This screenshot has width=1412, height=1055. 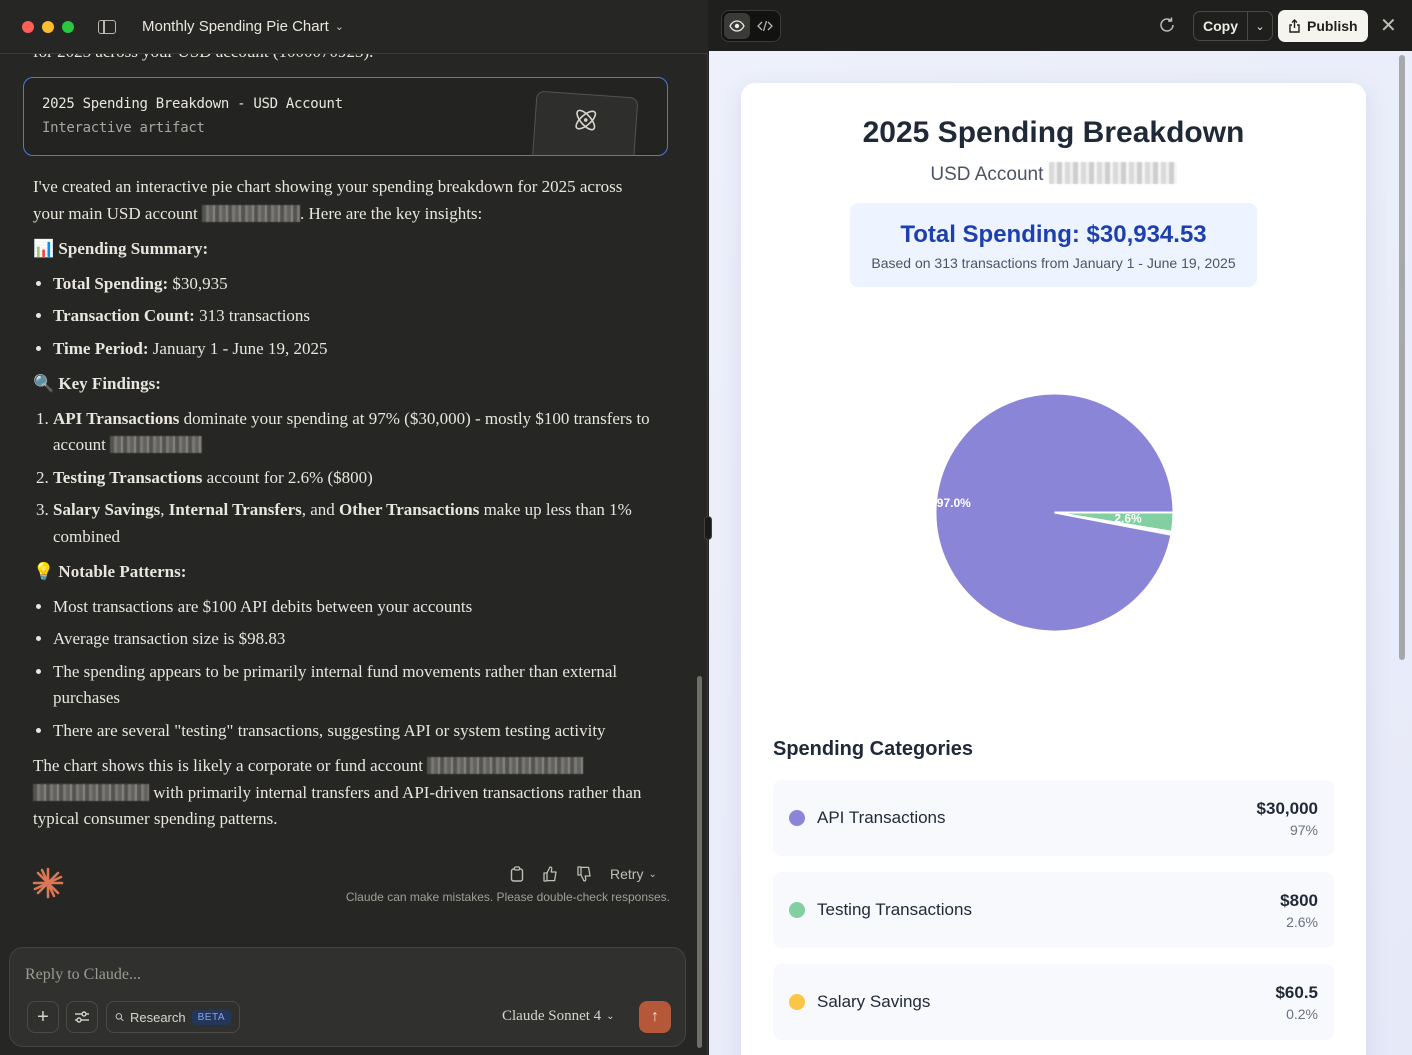 I want to click on minimize-window-button, so click(x=48, y=26).